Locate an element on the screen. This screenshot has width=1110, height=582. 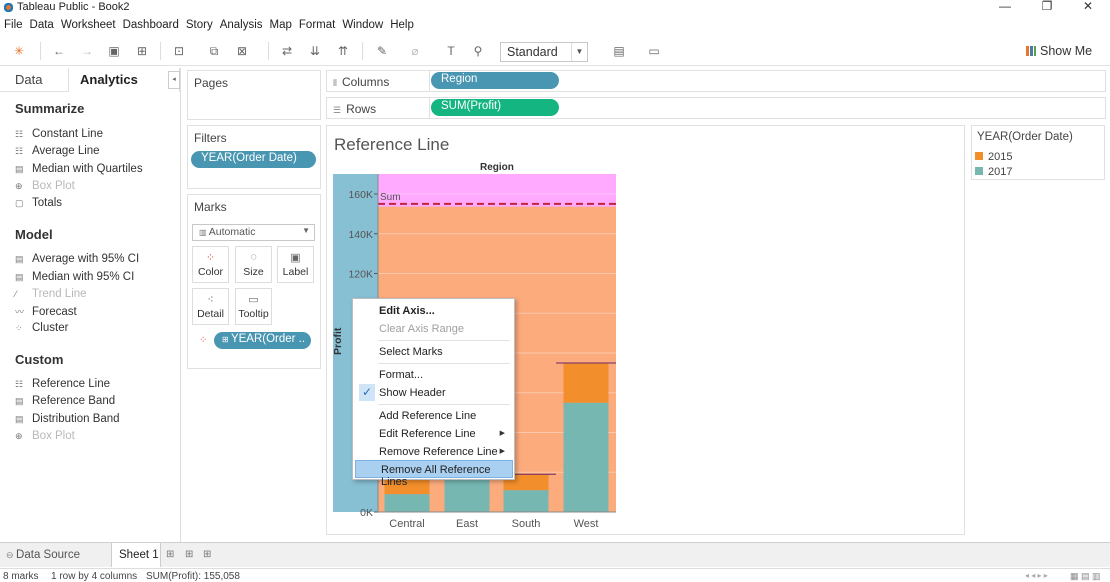
save-icon: ▣ is located at coordinates (114, 51).